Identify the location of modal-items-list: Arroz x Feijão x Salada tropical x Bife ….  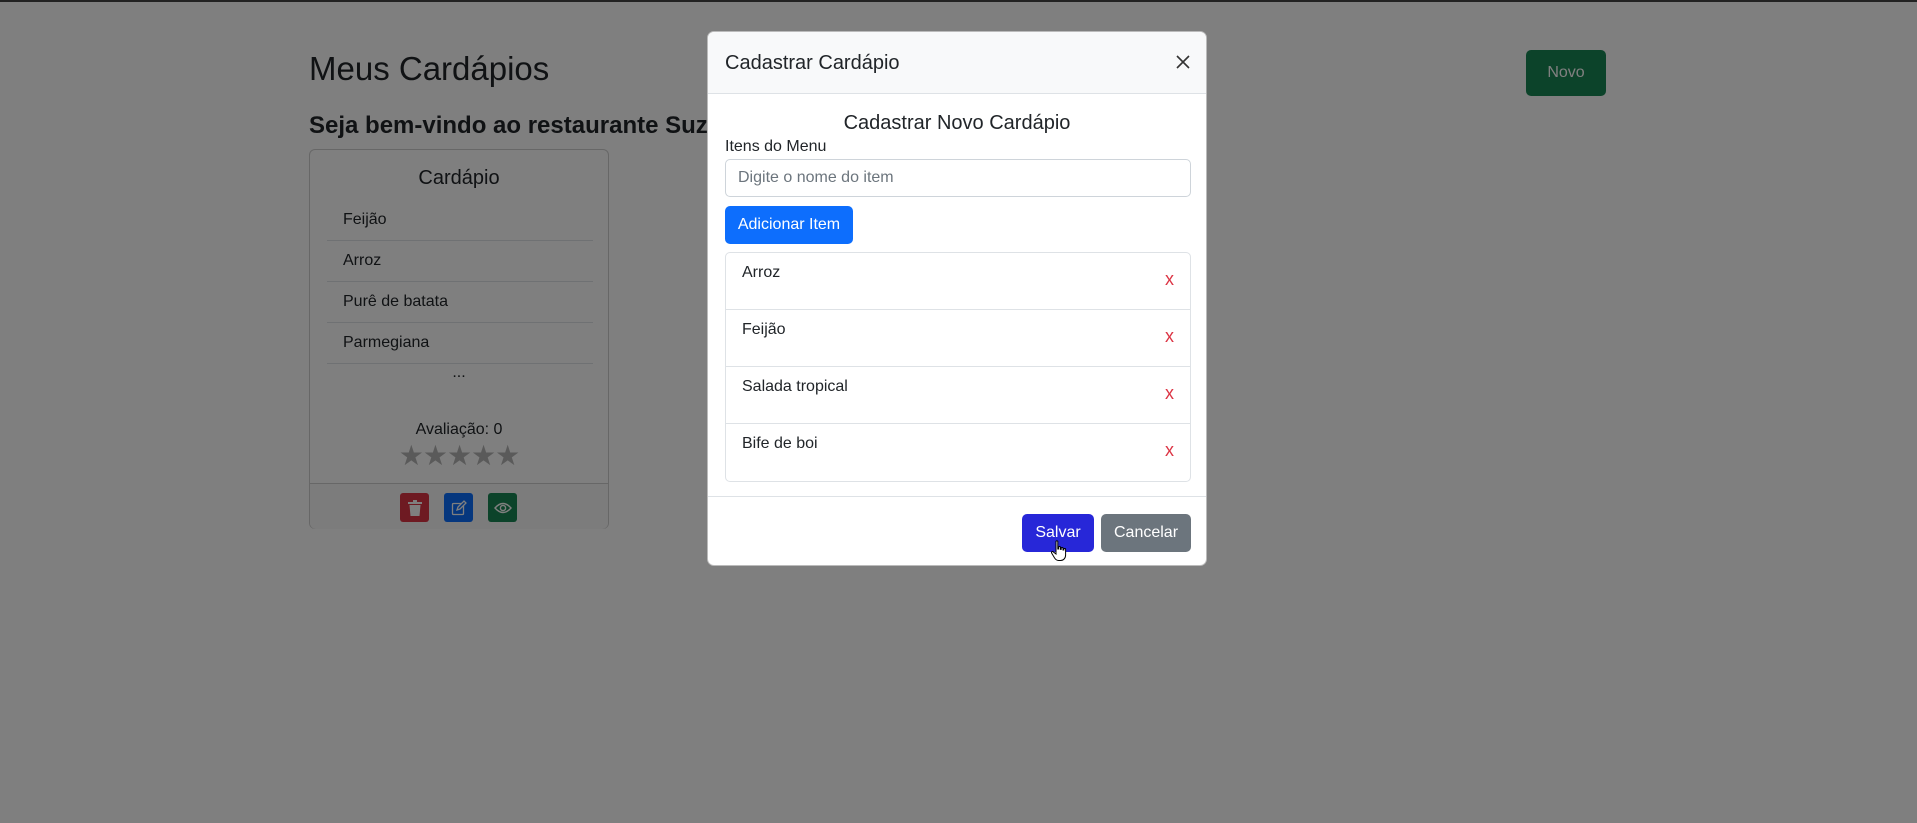
(958, 367).